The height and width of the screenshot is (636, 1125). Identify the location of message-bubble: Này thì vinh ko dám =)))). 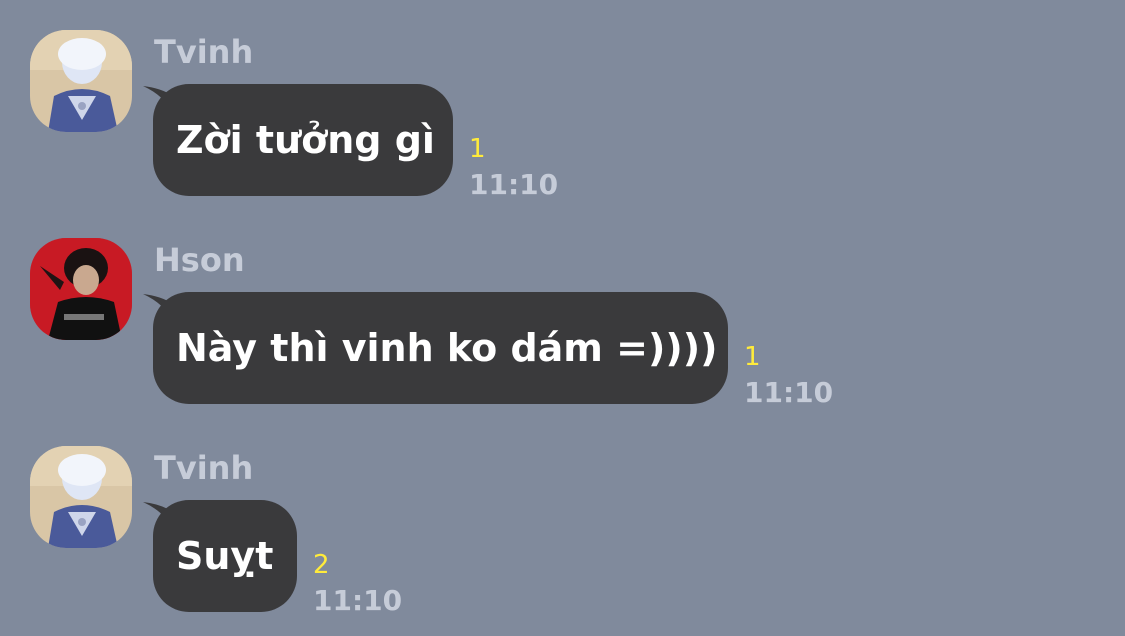
(440, 348).